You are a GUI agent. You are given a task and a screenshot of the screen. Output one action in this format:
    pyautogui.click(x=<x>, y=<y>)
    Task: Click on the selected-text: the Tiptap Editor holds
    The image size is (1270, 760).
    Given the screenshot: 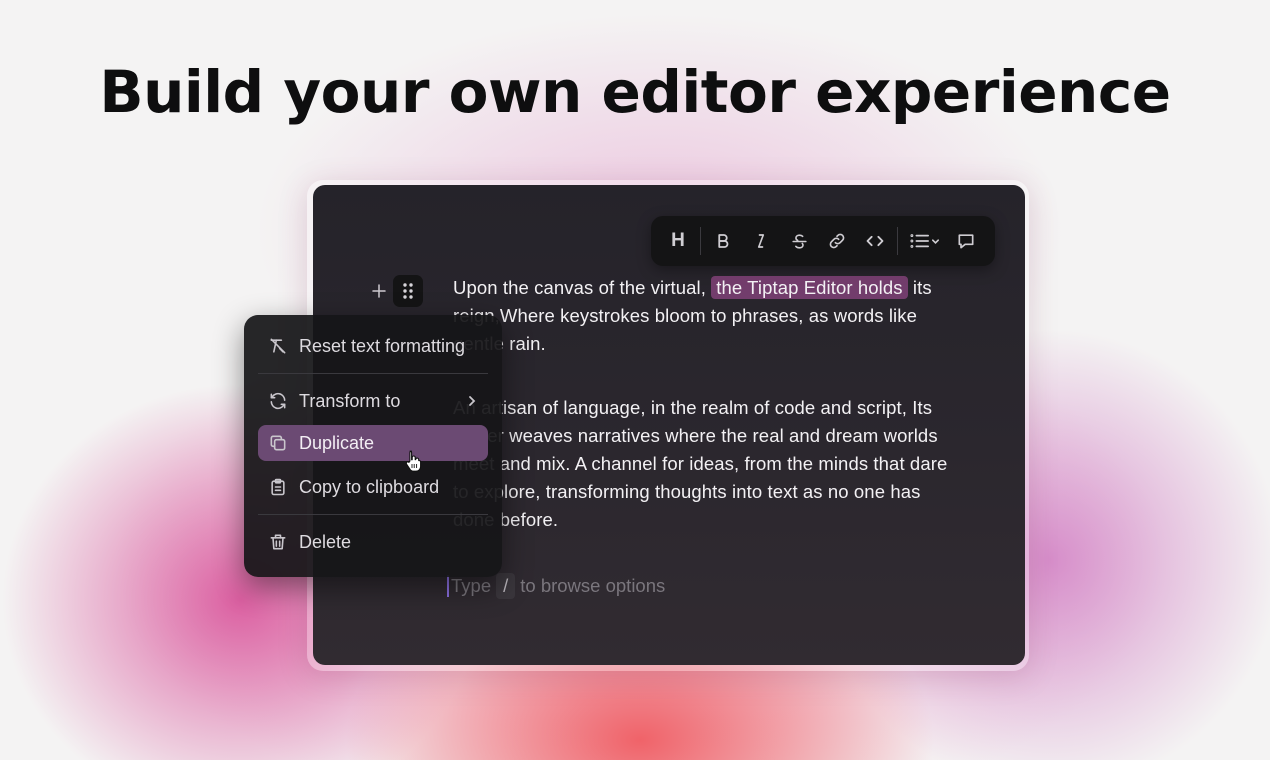 What is the action you would take?
    pyautogui.click(x=809, y=287)
    